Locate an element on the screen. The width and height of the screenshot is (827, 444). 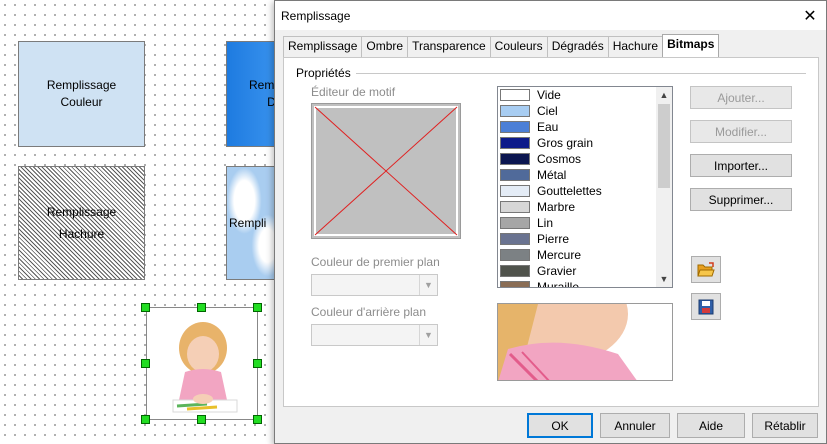
list-item: Gros grain is located at coordinates (579, 143).